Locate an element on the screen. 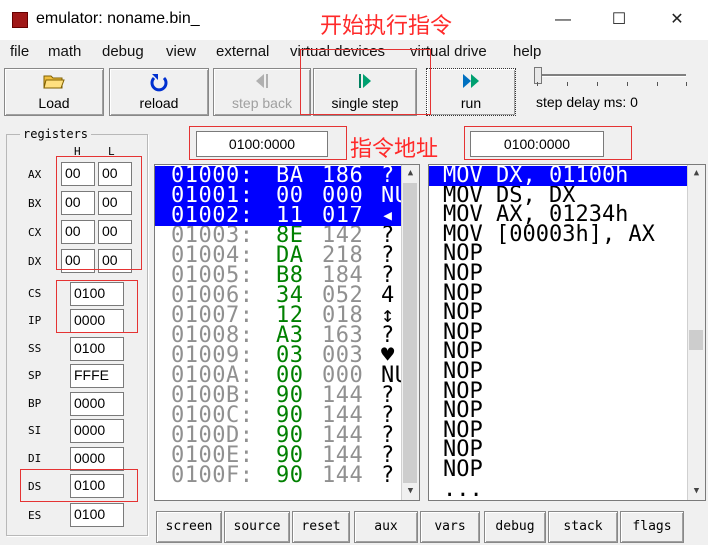  memory-hex: 03 is located at coordinates (290, 355).